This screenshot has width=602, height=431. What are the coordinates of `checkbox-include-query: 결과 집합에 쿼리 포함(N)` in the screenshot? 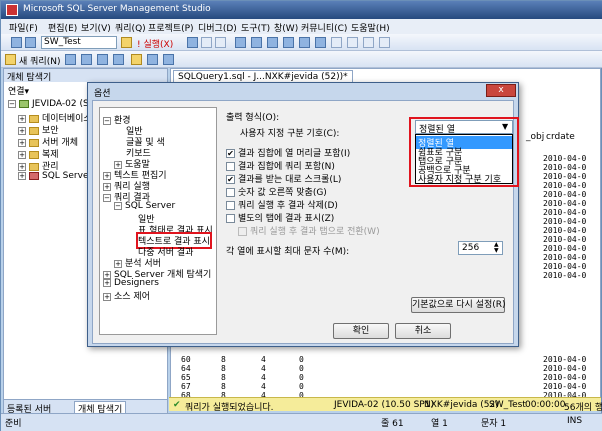 It's located at (280, 165).